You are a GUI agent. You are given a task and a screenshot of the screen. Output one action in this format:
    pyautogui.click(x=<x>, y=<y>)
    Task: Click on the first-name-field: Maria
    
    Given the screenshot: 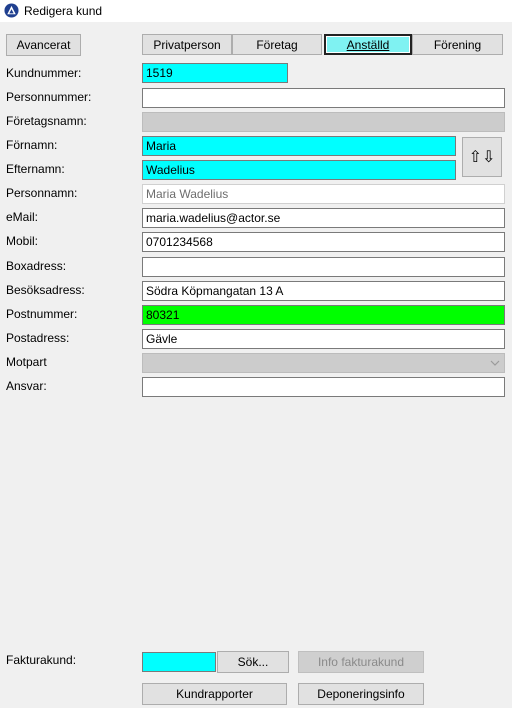 What is the action you would take?
    pyautogui.click(x=299, y=146)
    